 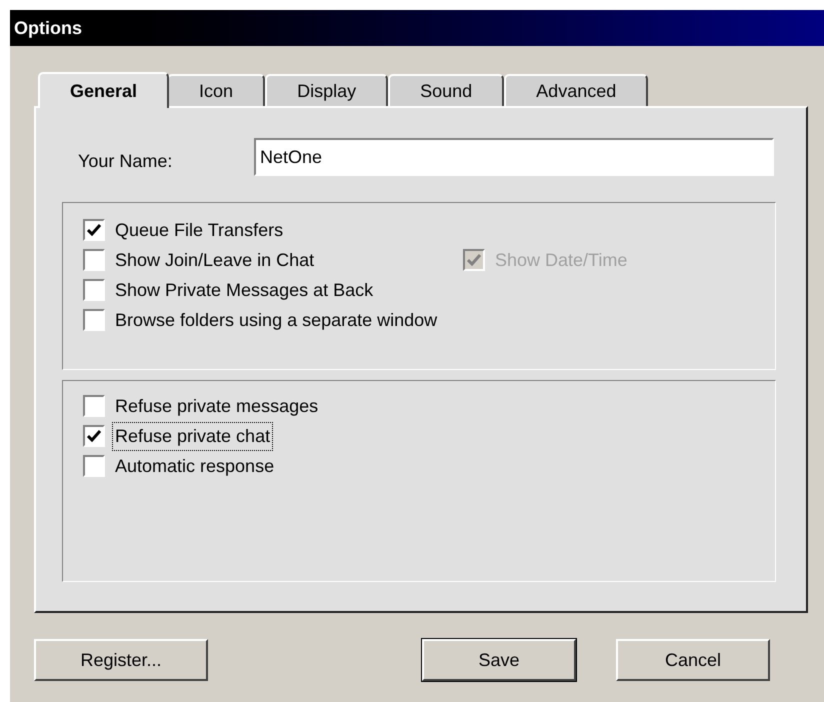 What do you see at coordinates (104, 90) in the screenshot?
I see `tab: General` at bounding box center [104, 90].